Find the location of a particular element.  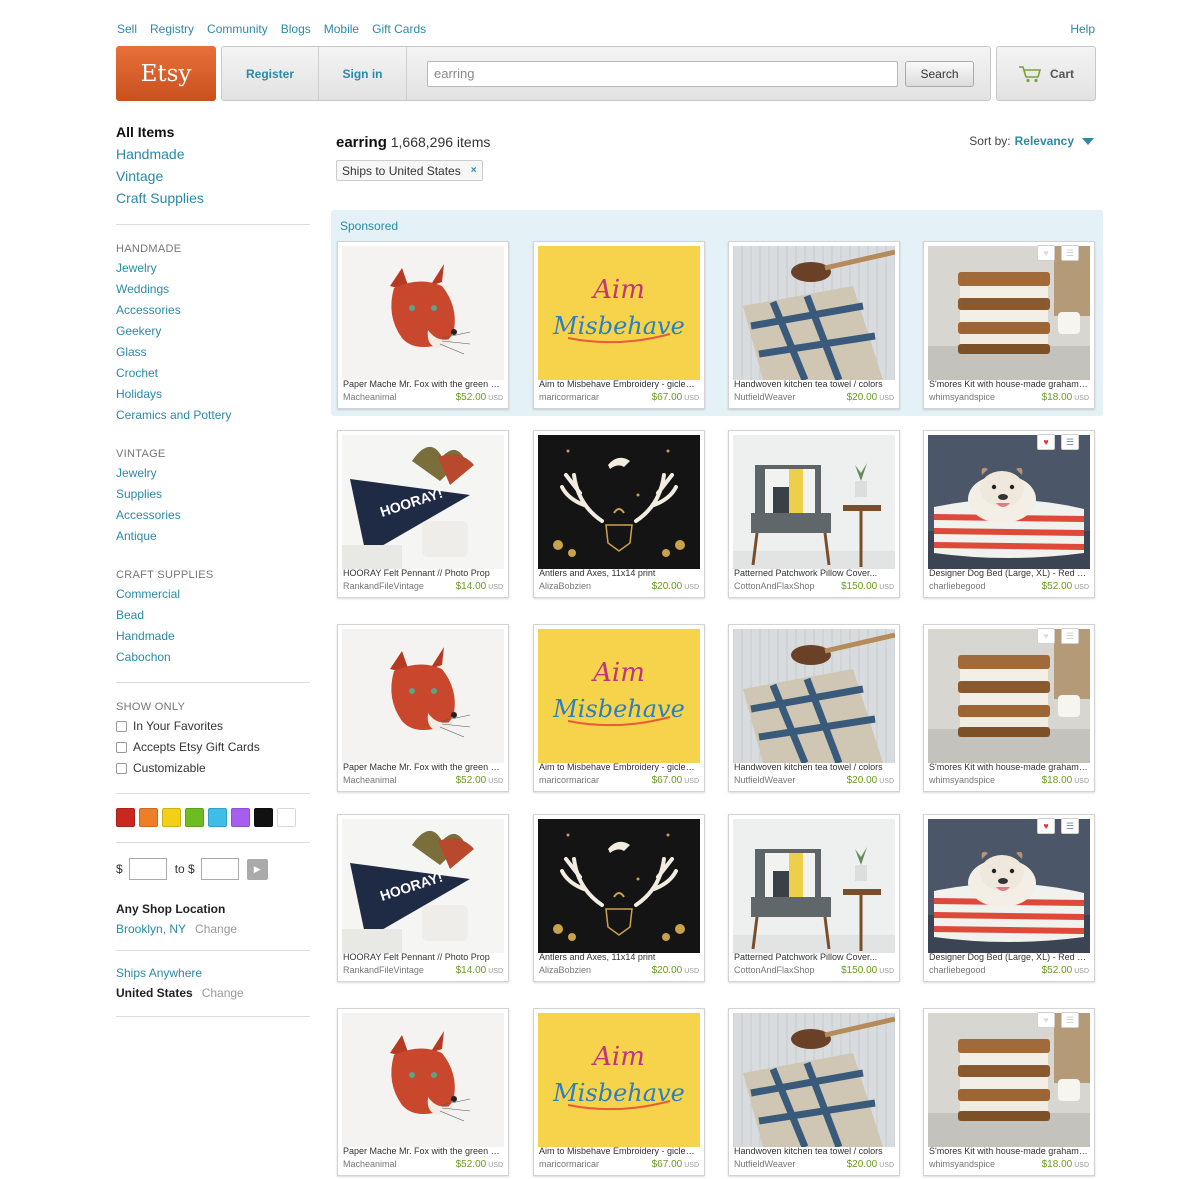

nav-gift-cards: Gift Cards is located at coordinates (399, 29).